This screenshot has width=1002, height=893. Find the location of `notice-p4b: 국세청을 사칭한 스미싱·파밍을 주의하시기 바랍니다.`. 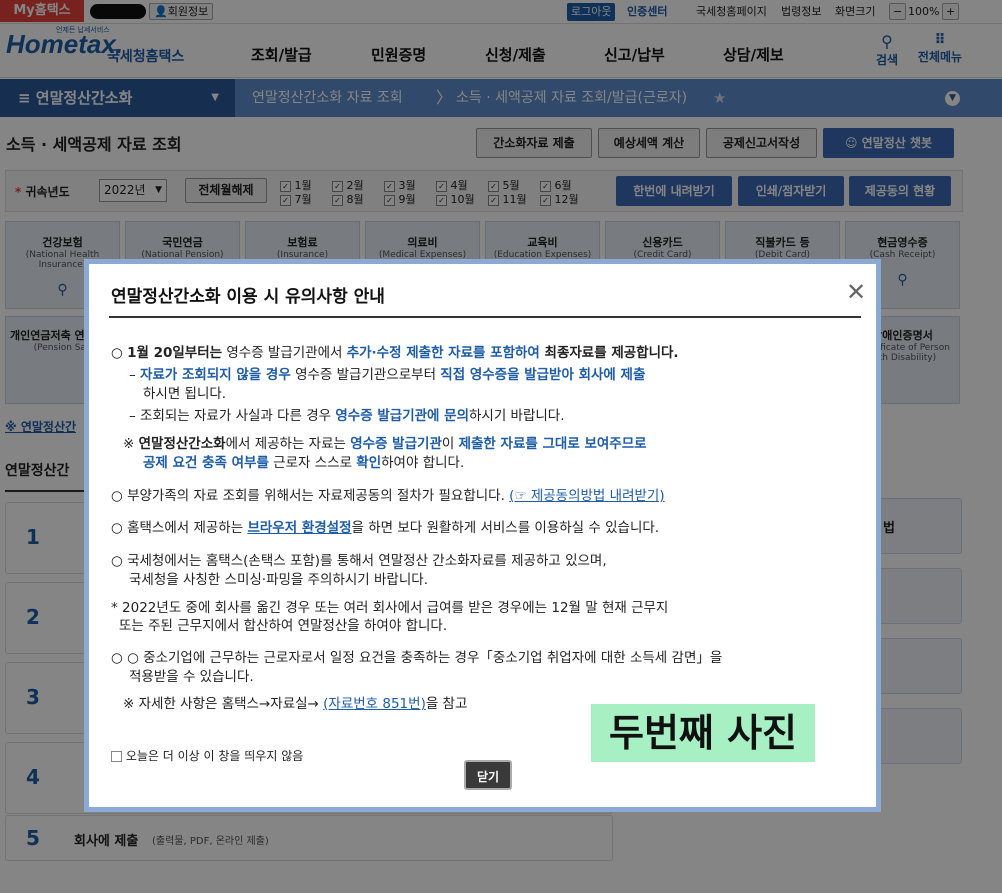

notice-p4b: 국세청을 사칭한 스미싱·파밍을 주의하시기 바랍니다. is located at coordinates (278, 580).